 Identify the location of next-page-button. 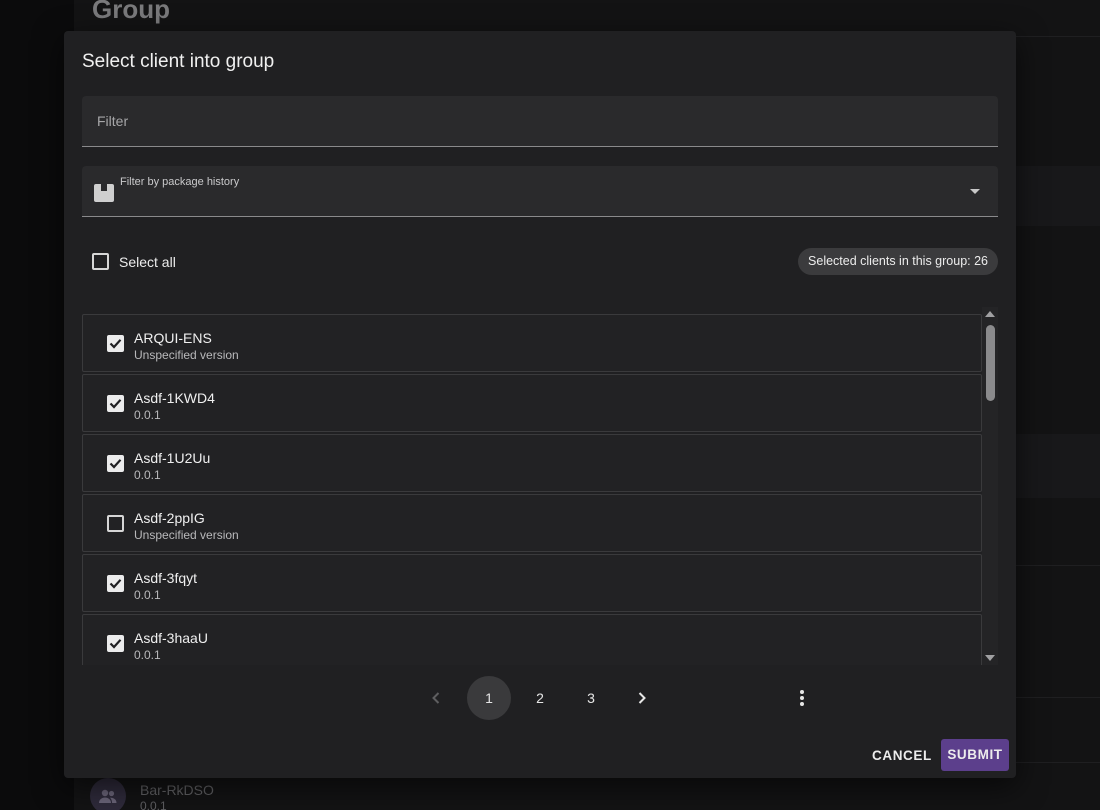
(642, 698).